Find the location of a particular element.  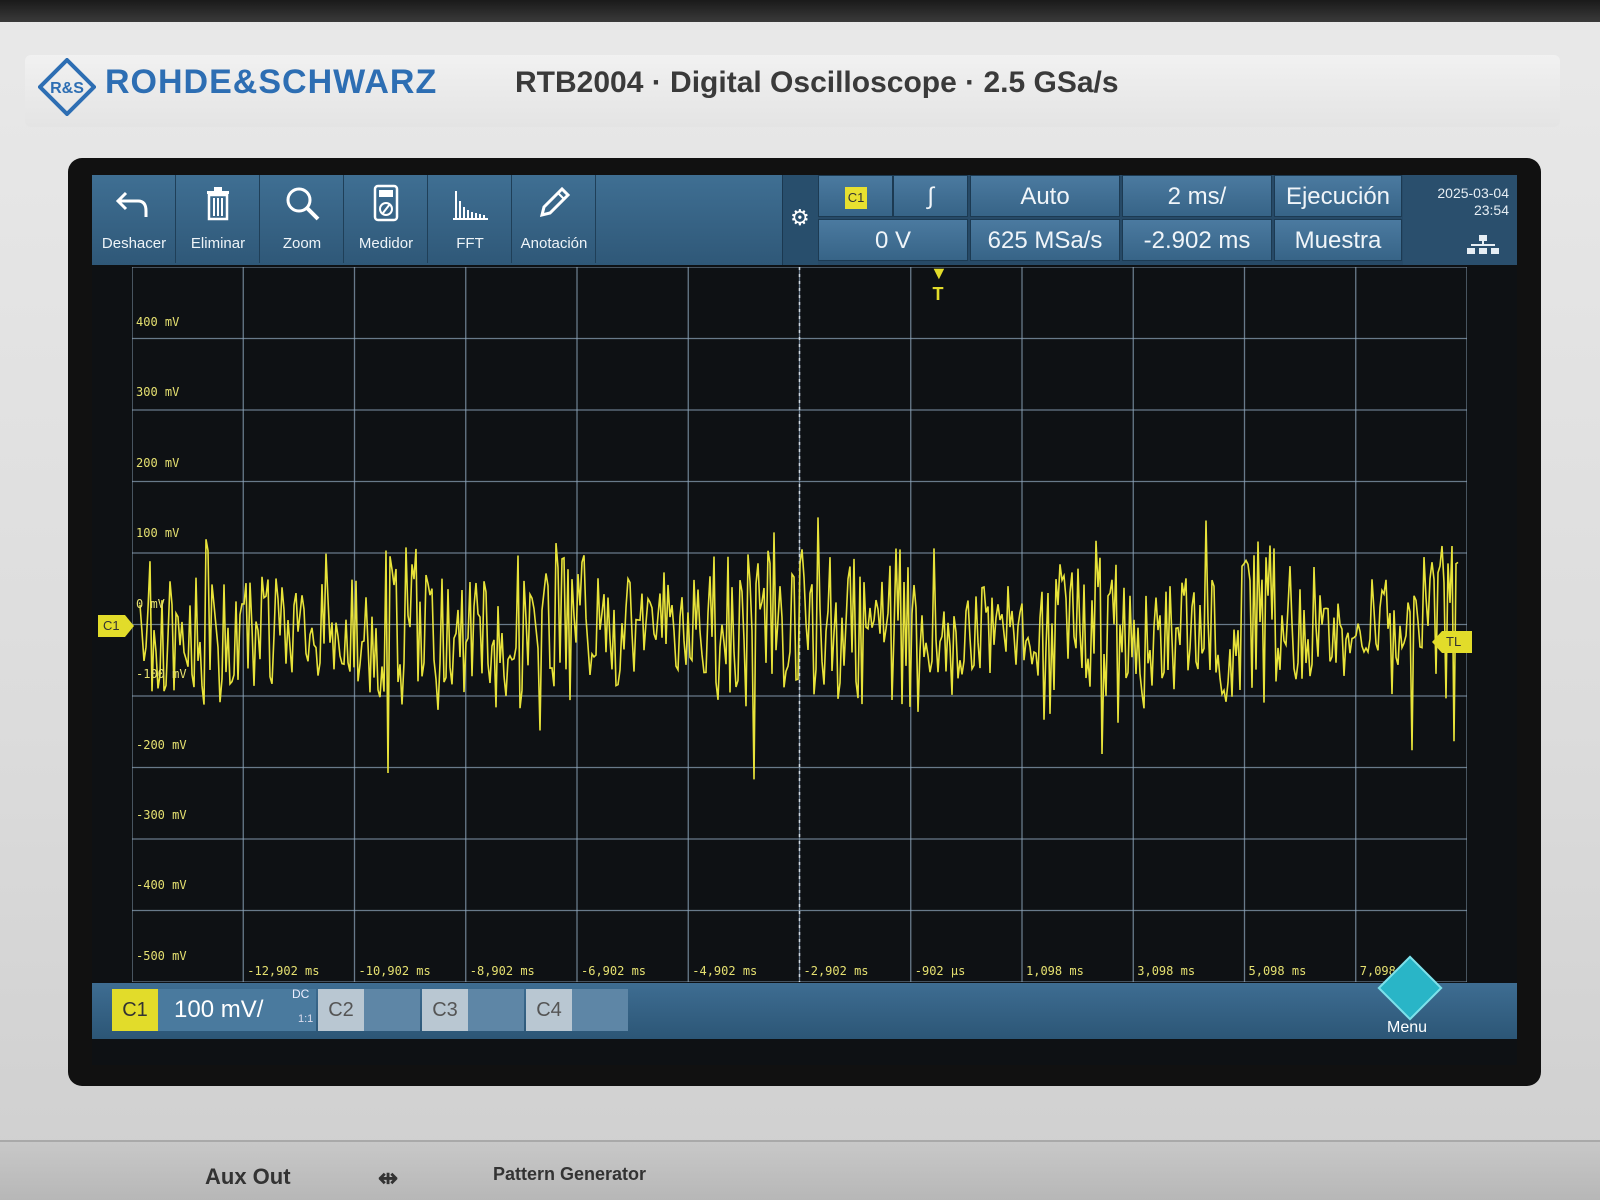

rs-logo-icon: R&S is located at coordinates (67, 87).